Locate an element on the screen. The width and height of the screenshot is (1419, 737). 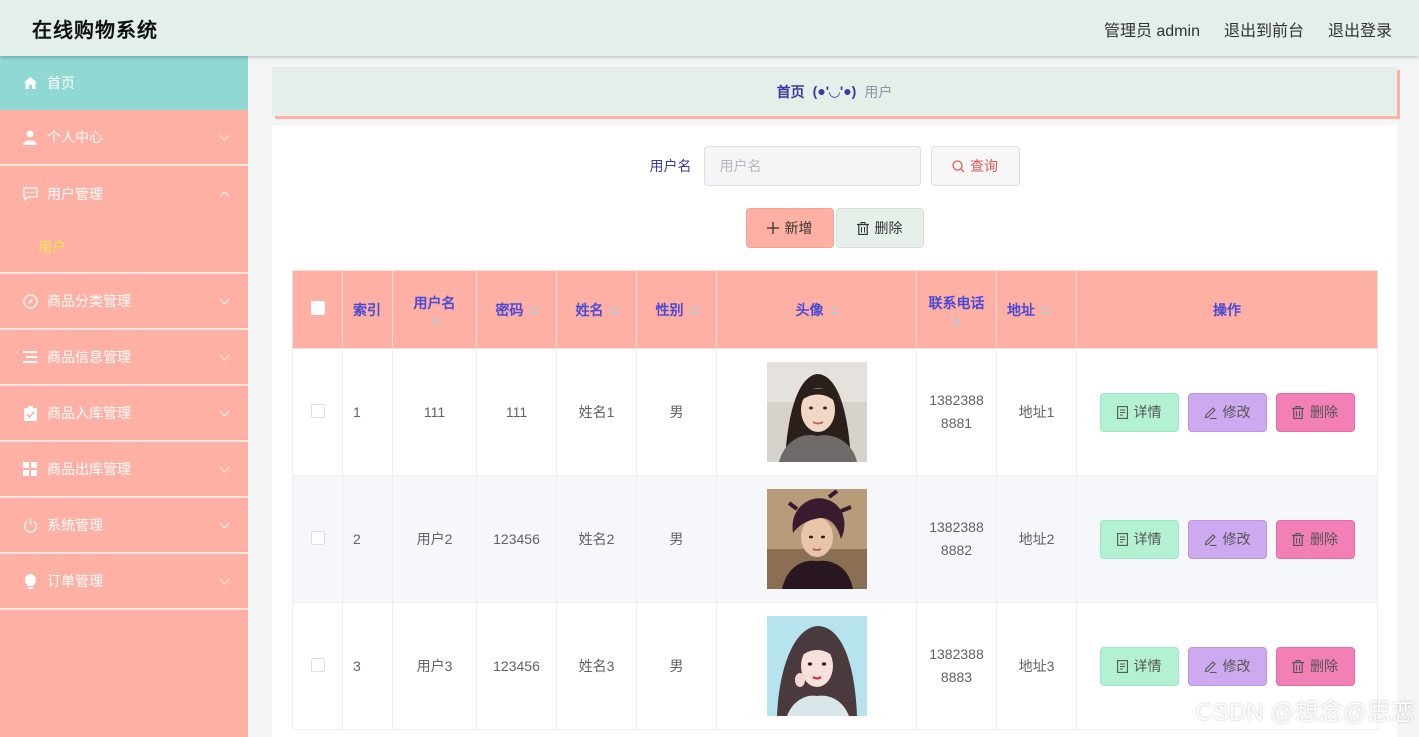
list-icon is located at coordinates (30, 357).